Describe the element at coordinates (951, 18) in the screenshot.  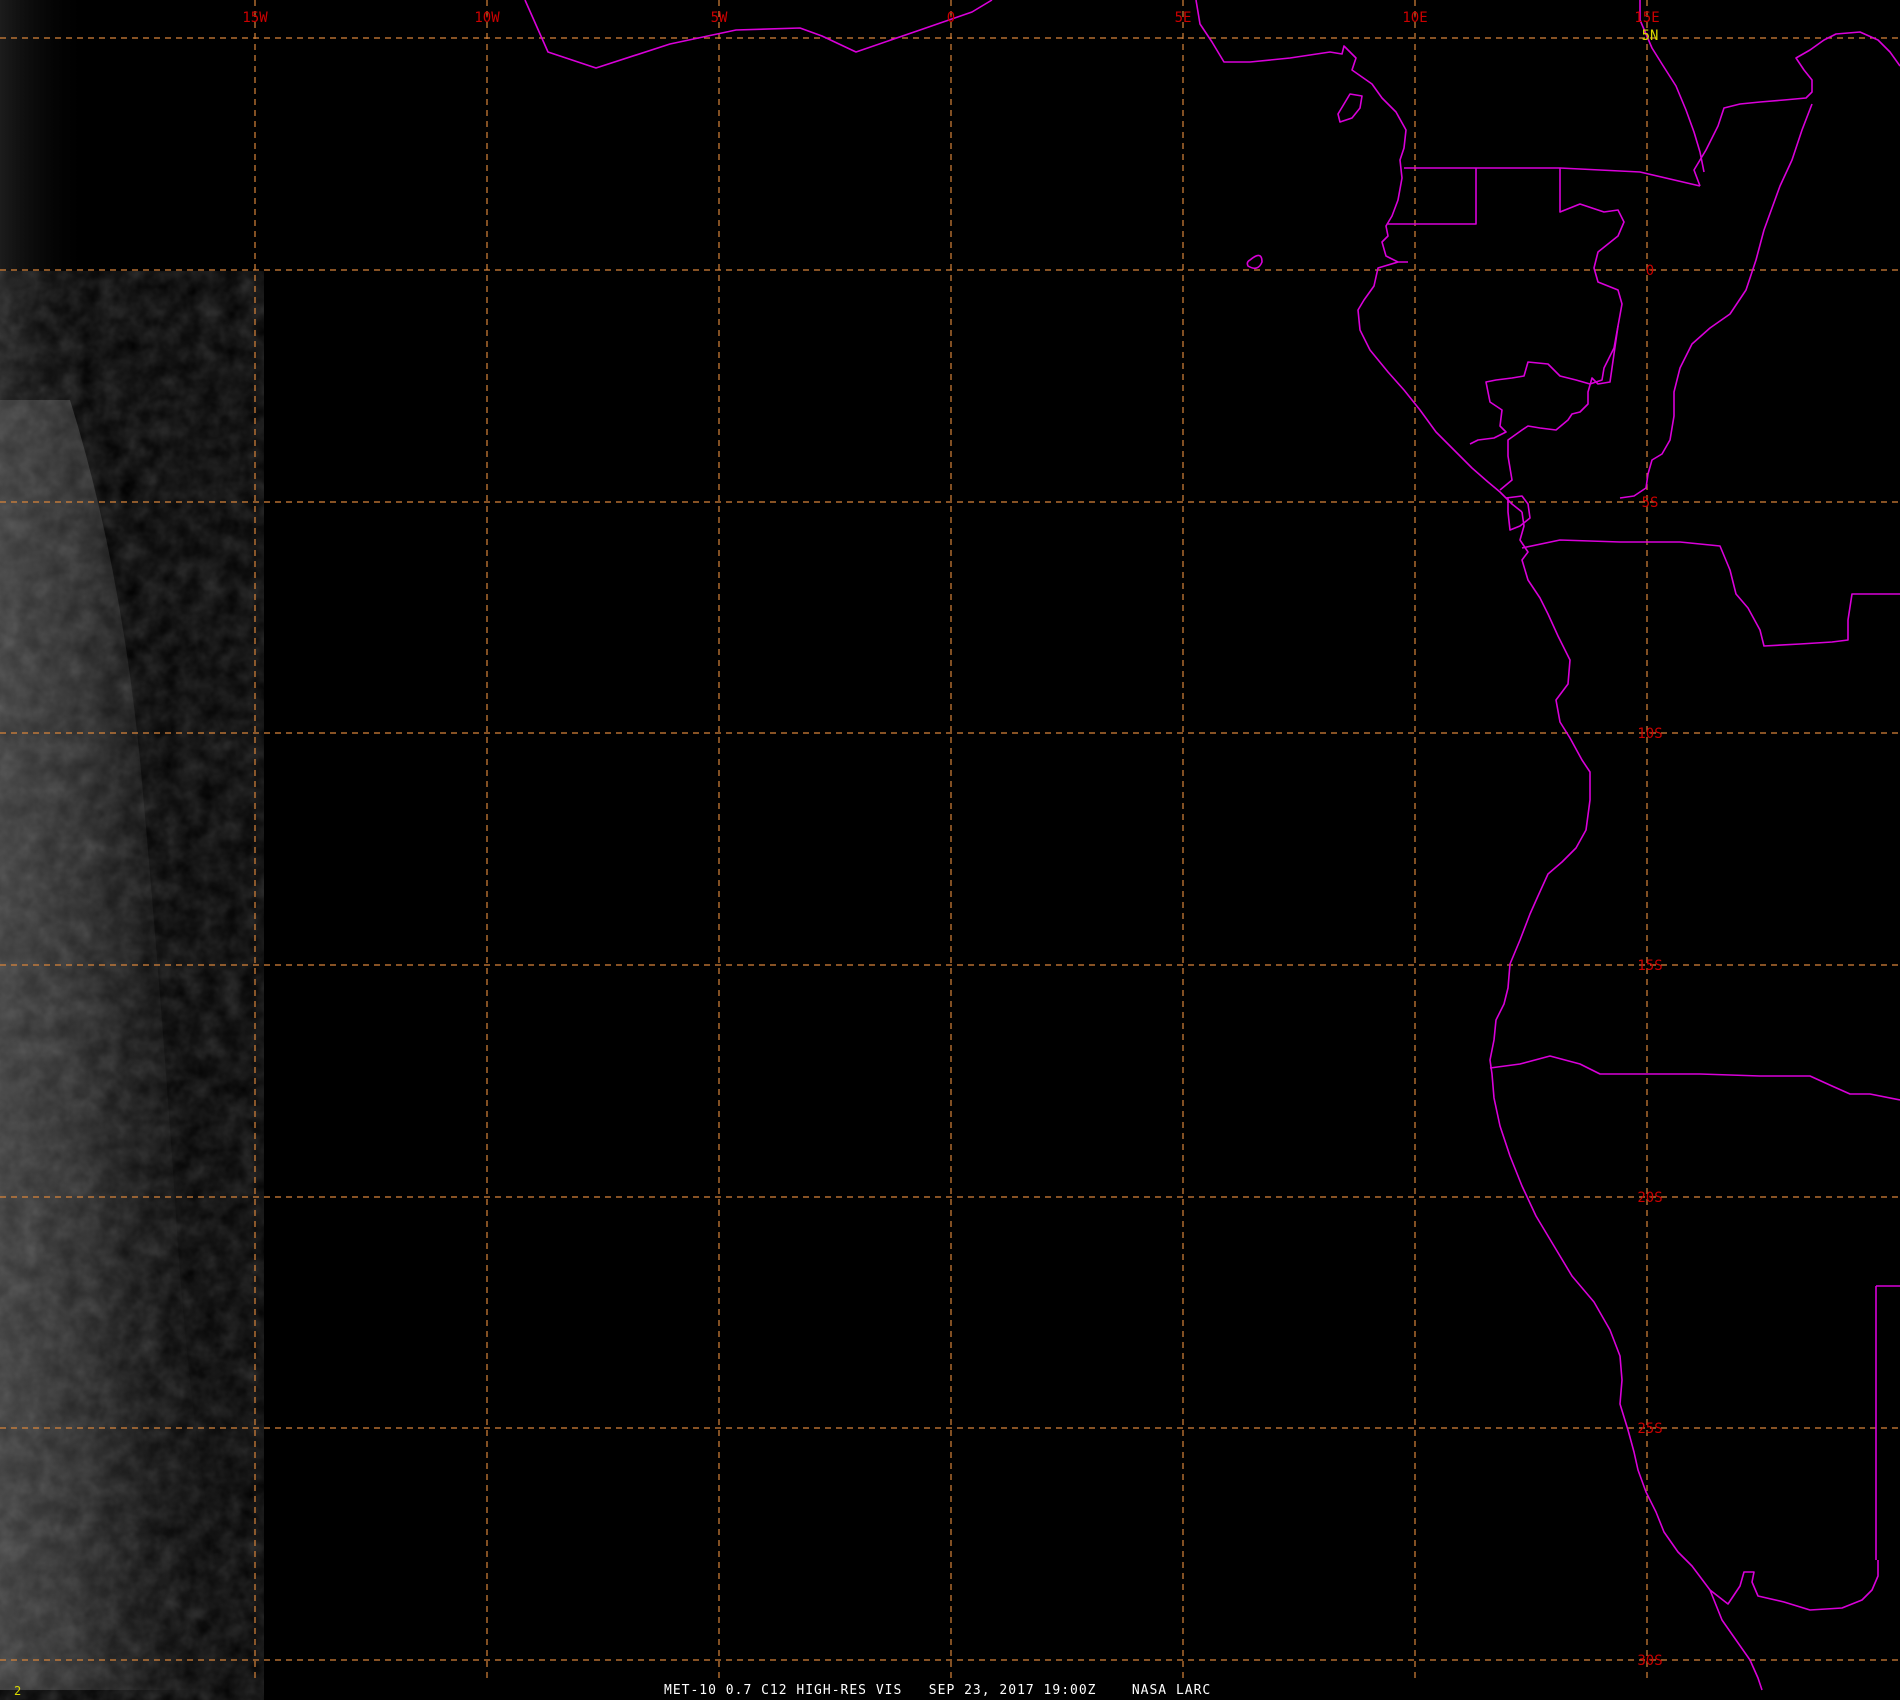
I see `longitude-label: 0` at that location.